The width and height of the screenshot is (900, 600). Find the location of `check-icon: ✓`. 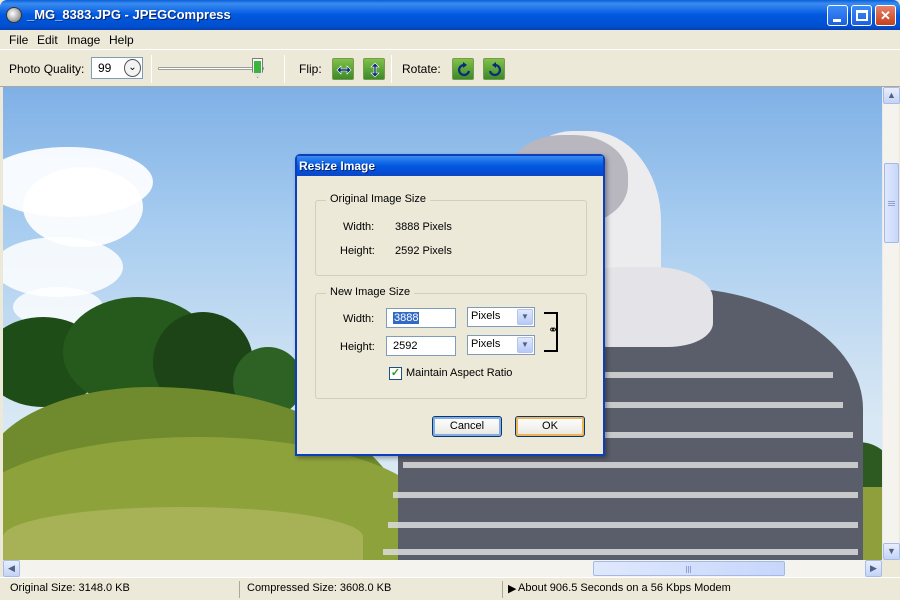

check-icon: ✓ is located at coordinates (395, 373).